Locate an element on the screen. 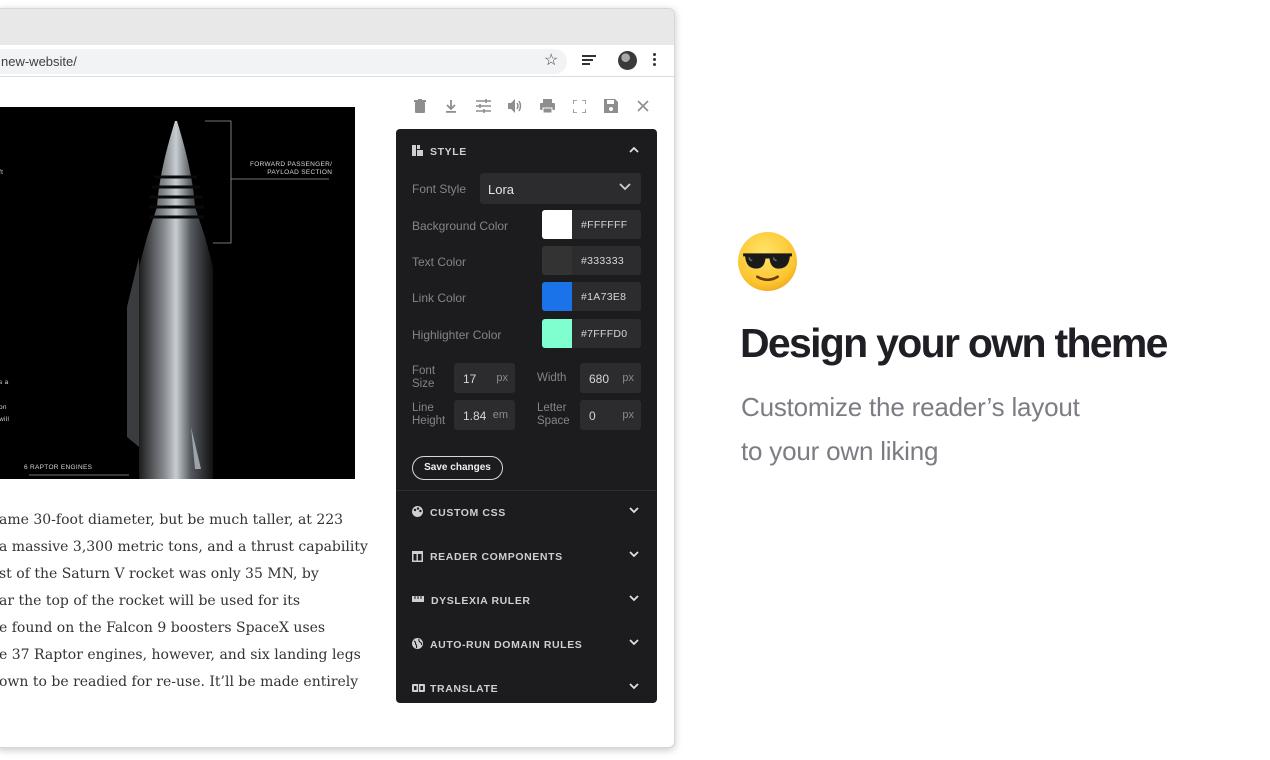  settings-sliders-icon is located at coordinates (483, 106).